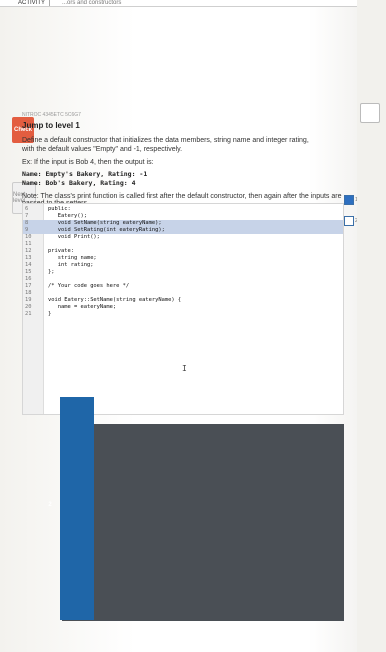 This screenshot has height=652, width=386. Describe the element at coordinates (184, 368) in the screenshot. I see `text-cursor-icon: I` at that location.